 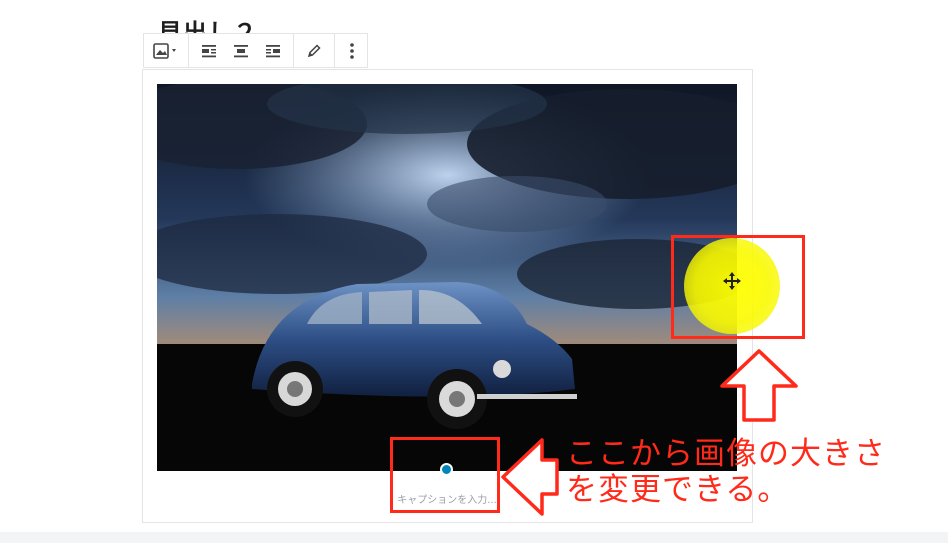 I want to click on more-options-icon, so click(x=352, y=50).